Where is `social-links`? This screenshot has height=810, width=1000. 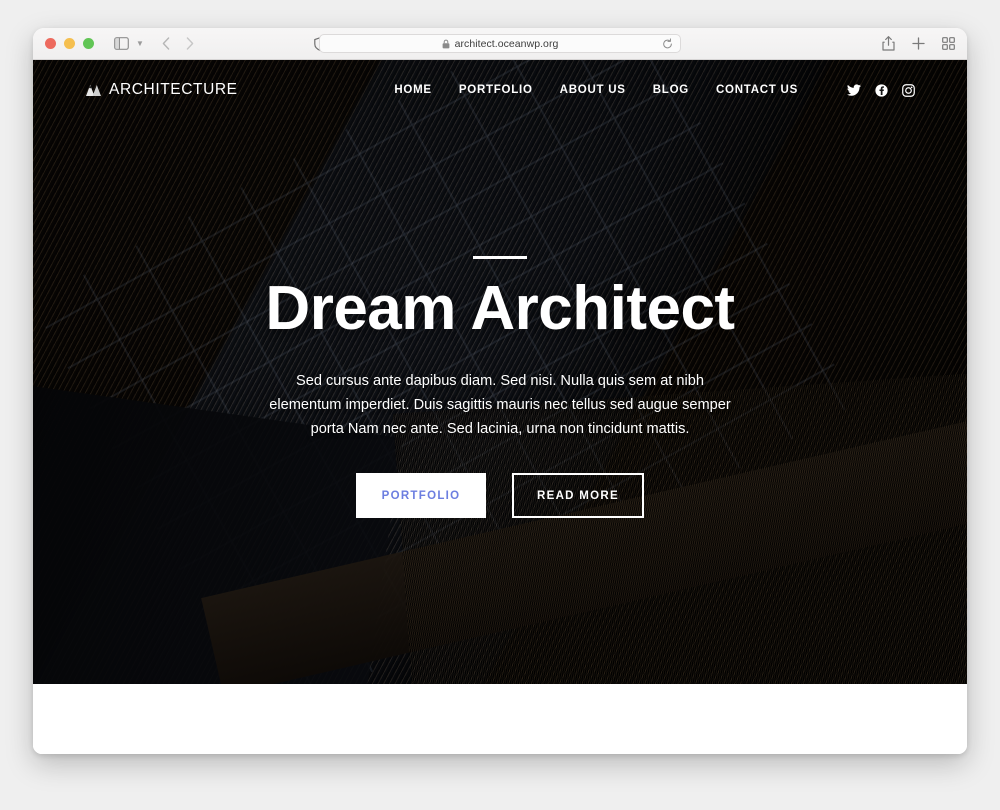 social-links is located at coordinates (881, 90).